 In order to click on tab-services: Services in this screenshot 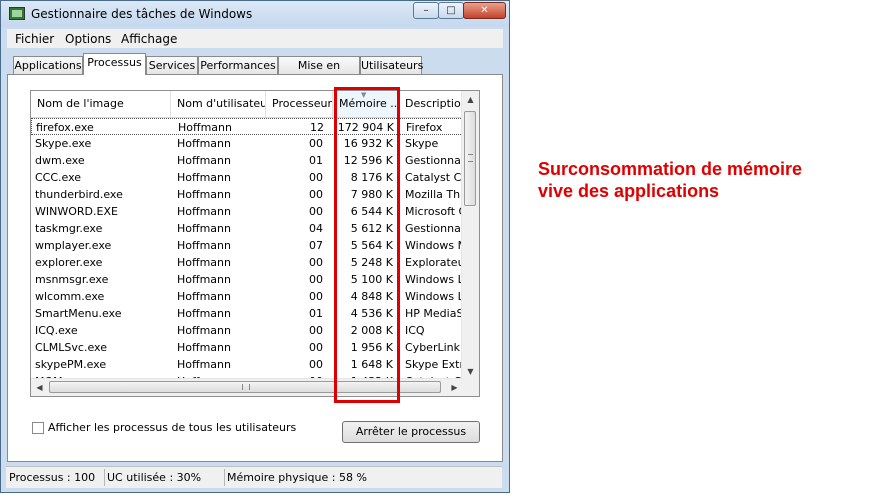, I will do `click(172, 65)`.